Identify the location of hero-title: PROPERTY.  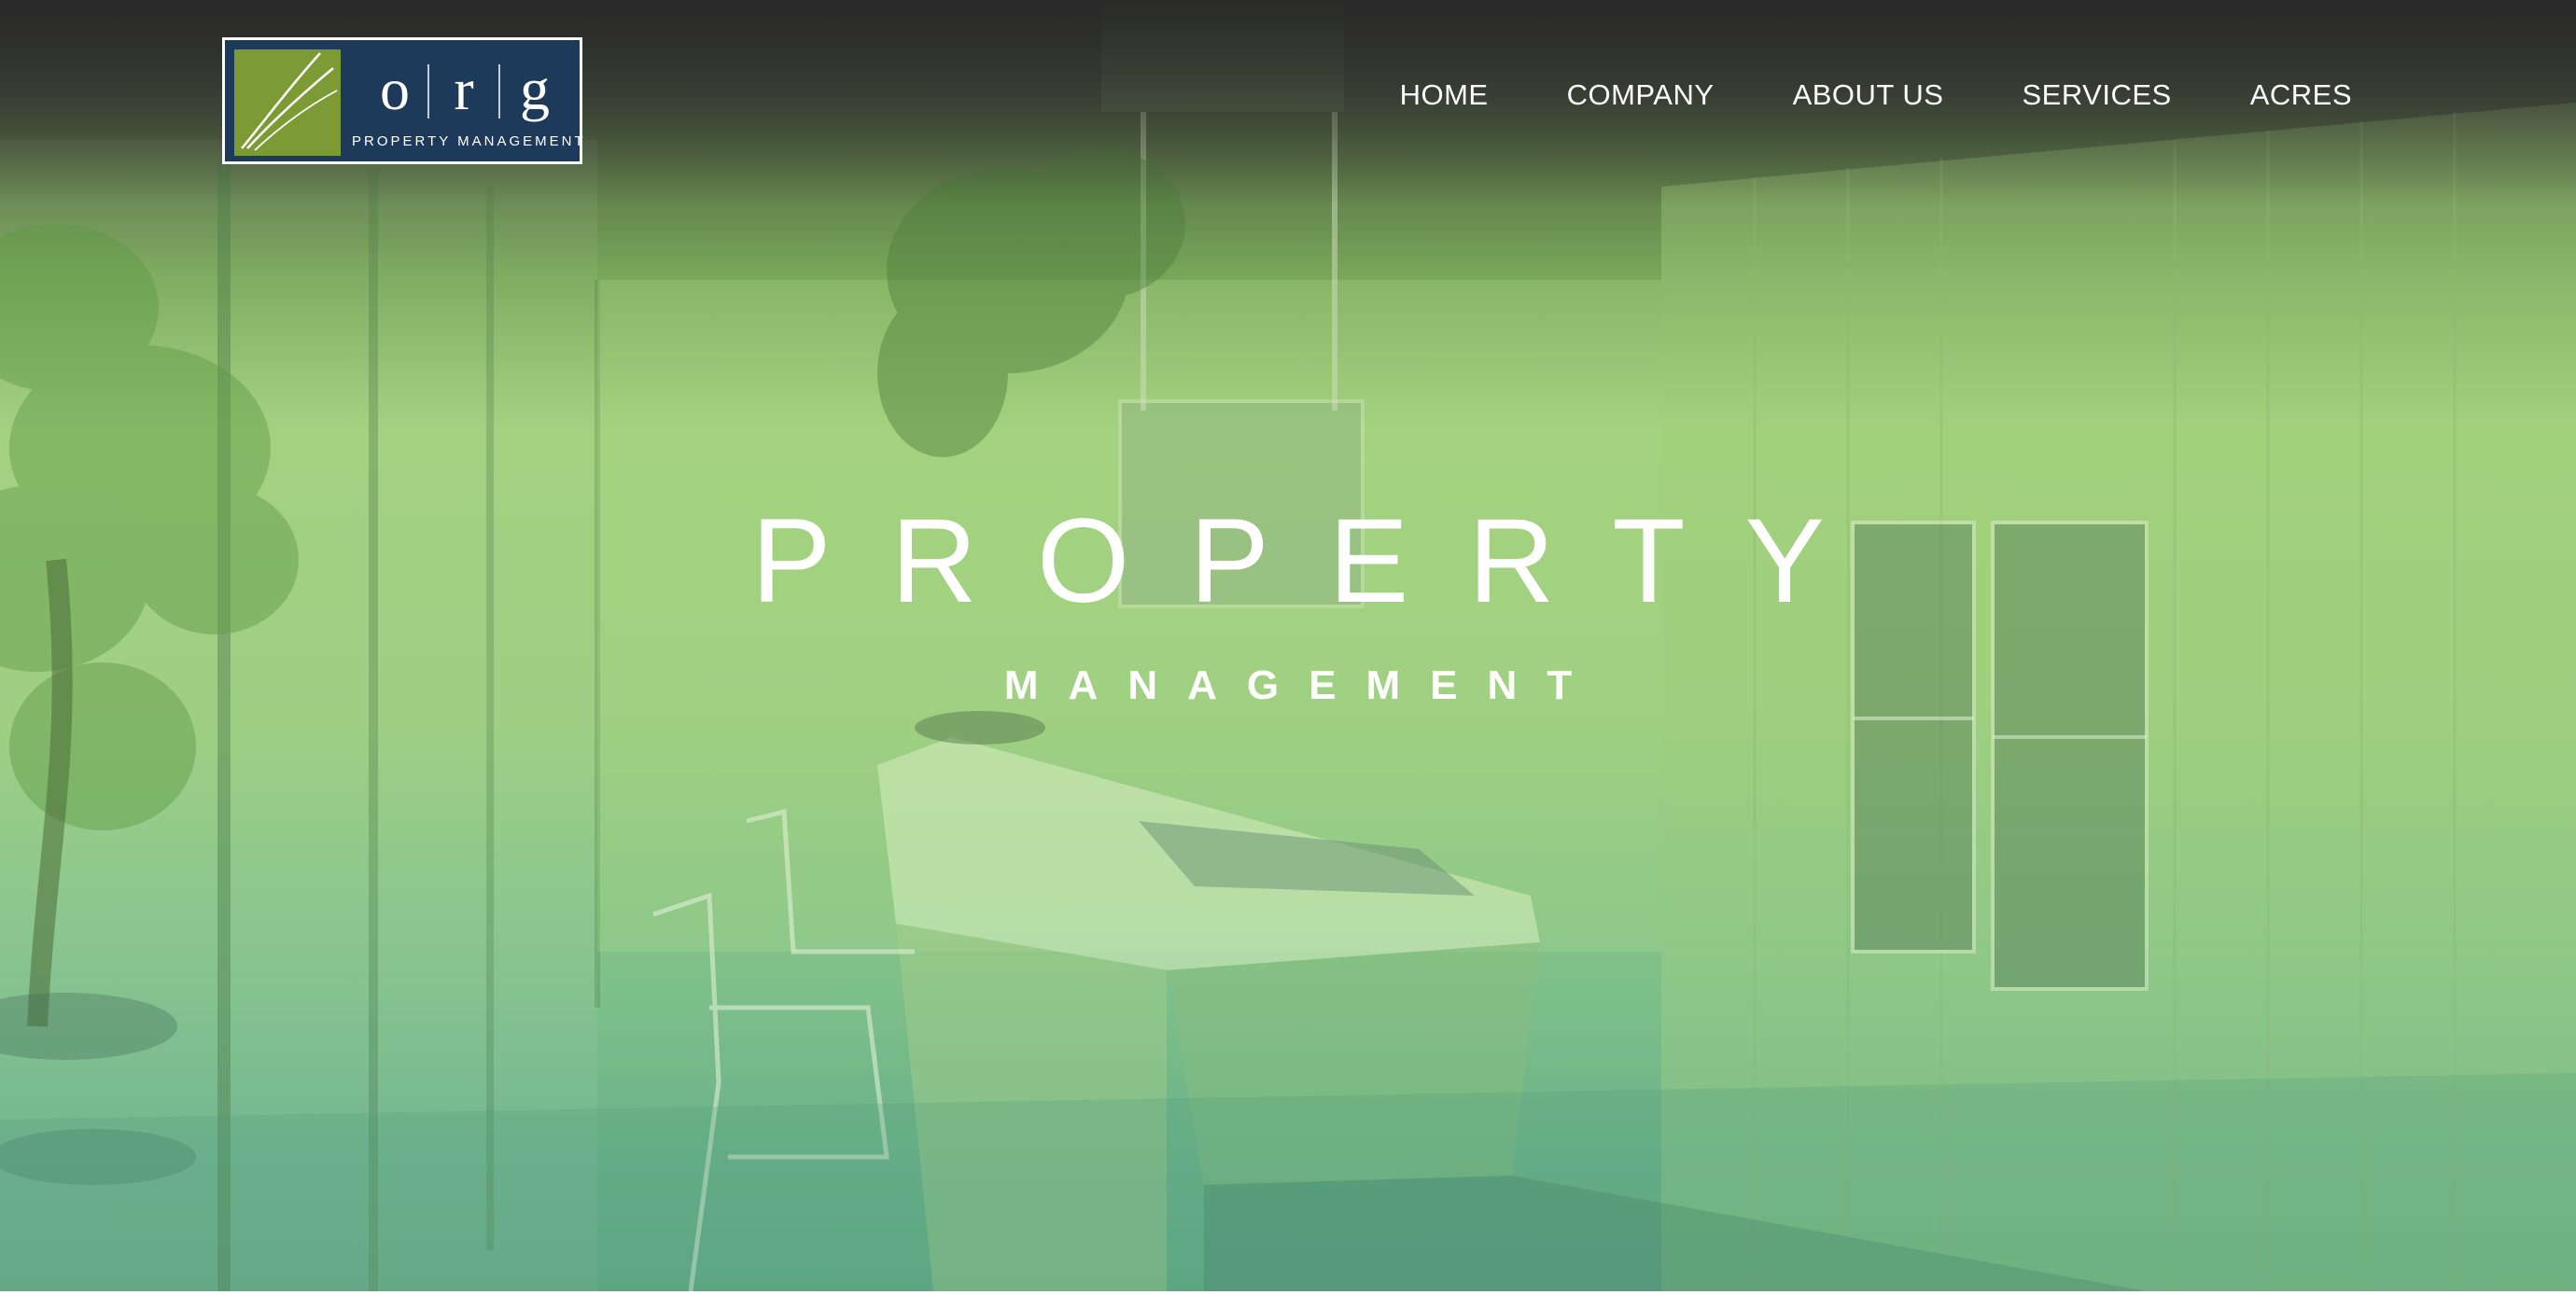
(1317, 561).